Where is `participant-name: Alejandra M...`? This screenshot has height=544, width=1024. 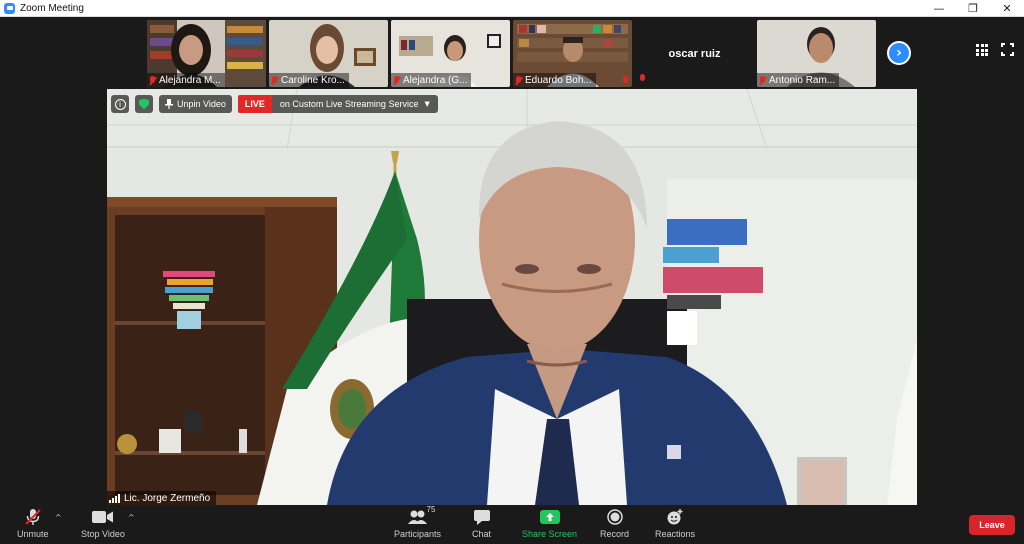
participant-name: Alejandra M... is located at coordinates (190, 80).